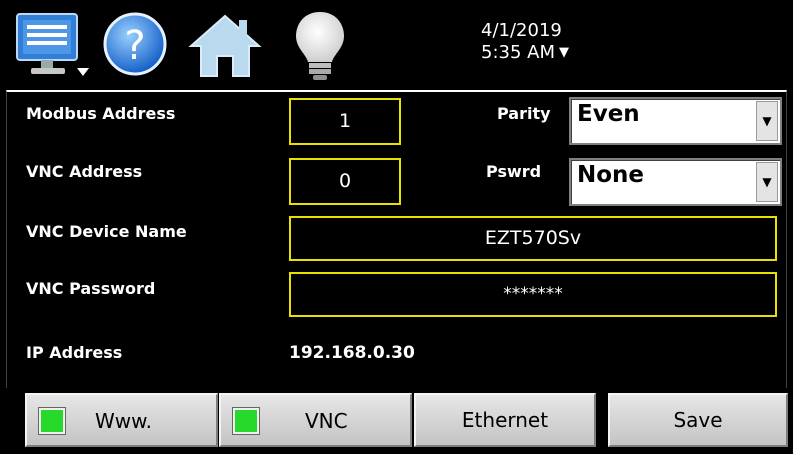  I want to click on vnc-device-name-label: VNC Device Name, so click(106, 231).